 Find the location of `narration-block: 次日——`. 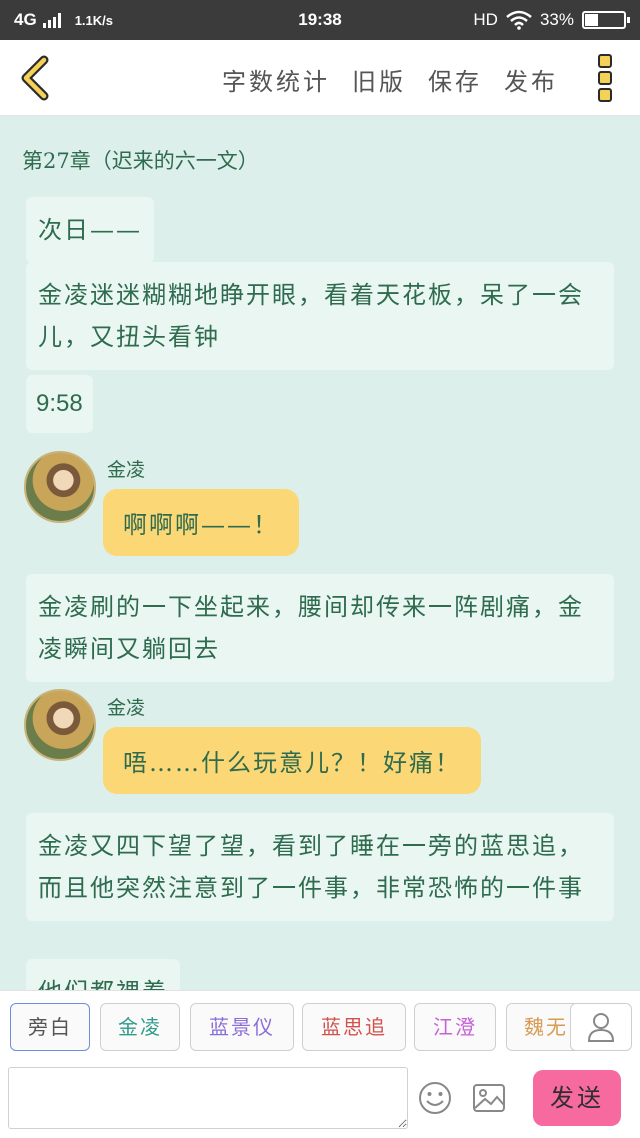

narration-block: 次日—— is located at coordinates (90, 230).